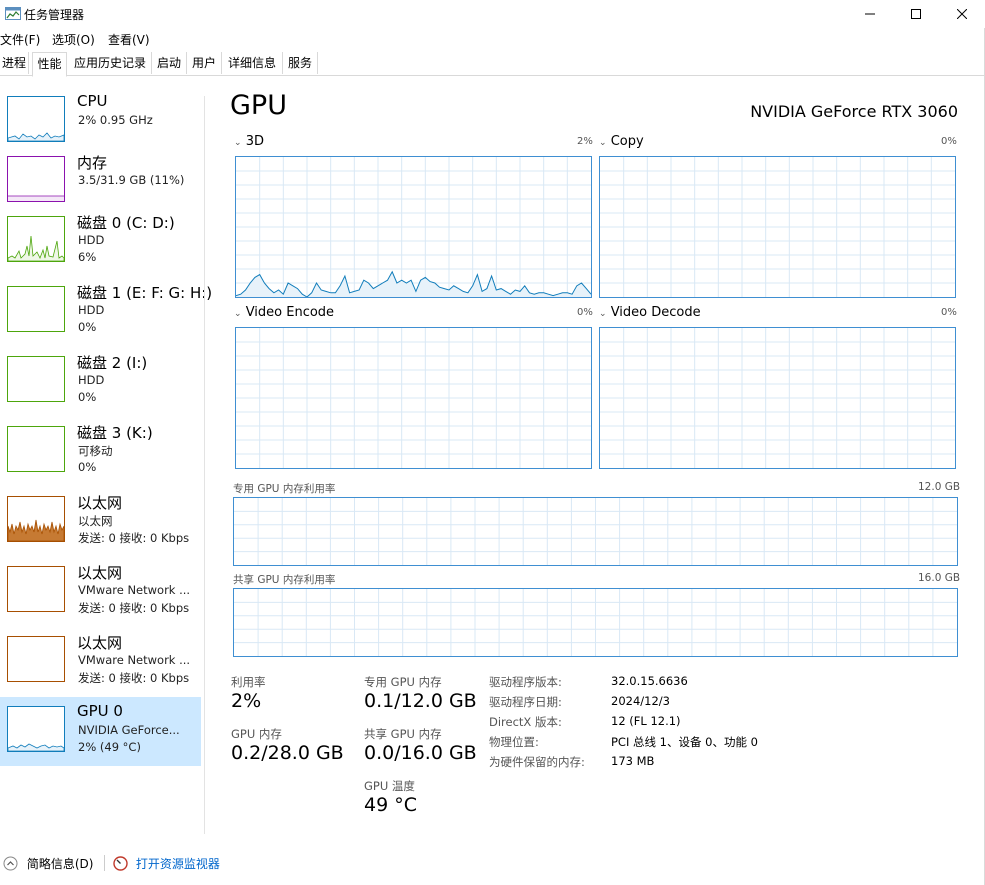 The height and width of the screenshot is (885, 985). Describe the element at coordinates (284, 580) in the screenshot. I see `shared-memory-graph-label: 共享 GPU 内存利用率` at that location.